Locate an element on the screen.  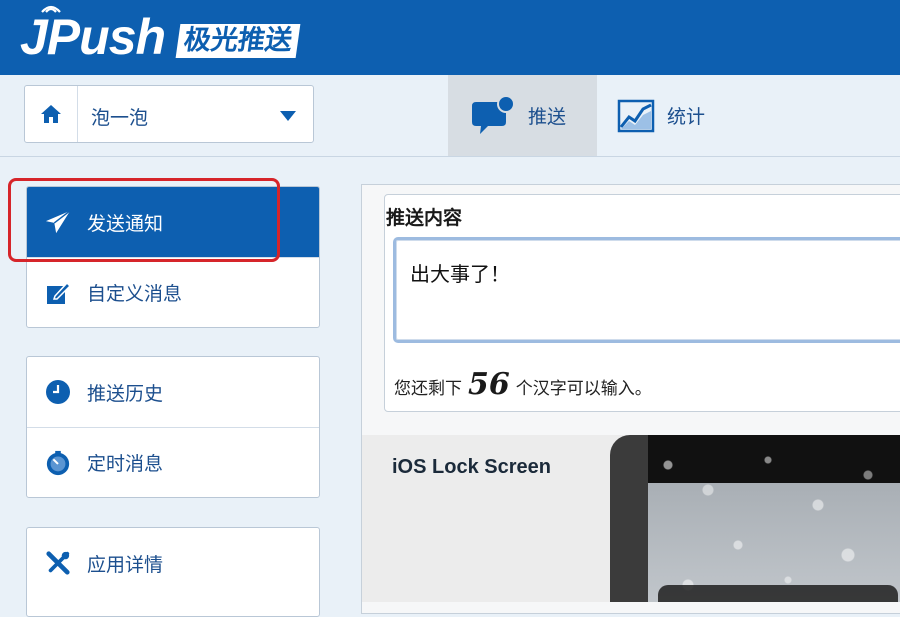
app-selector: 泡一泡 is located at coordinates (169, 114).